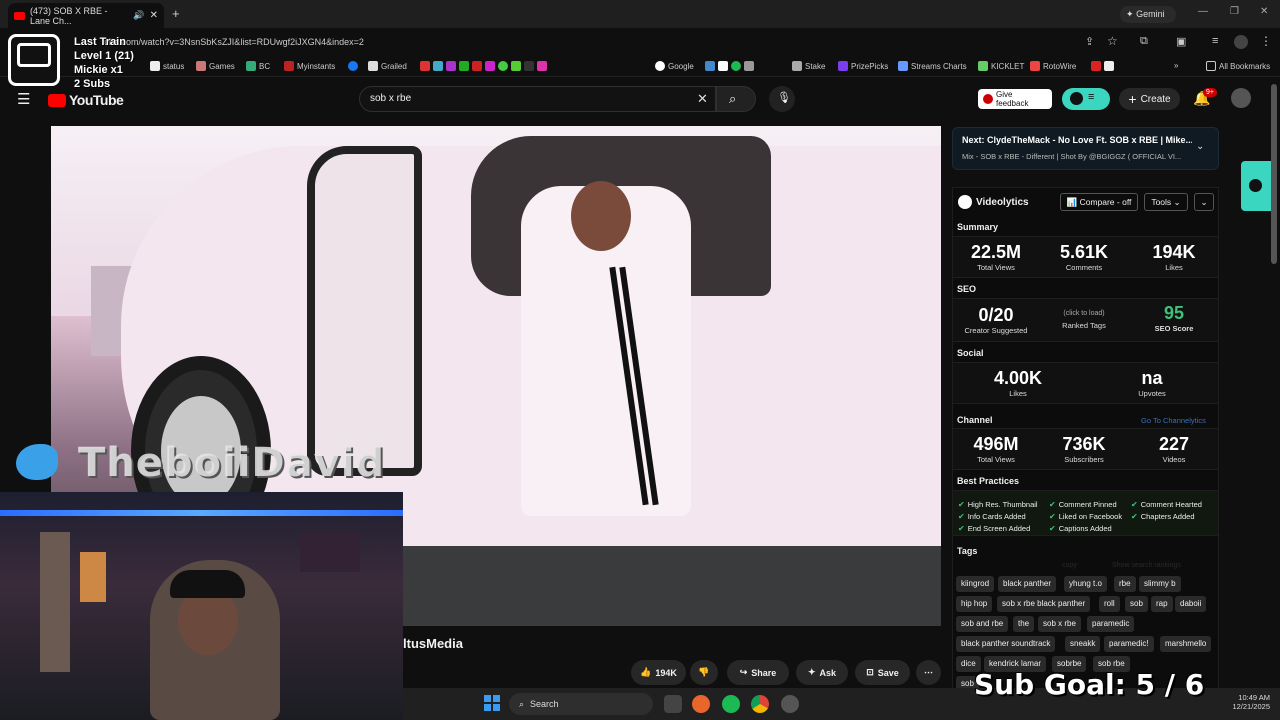 The width and height of the screenshot is (1280, 720). What do you see at coordinates (701, 704) in the screenshot?
I see `firefox-icon` at bounding box center [701, 704].